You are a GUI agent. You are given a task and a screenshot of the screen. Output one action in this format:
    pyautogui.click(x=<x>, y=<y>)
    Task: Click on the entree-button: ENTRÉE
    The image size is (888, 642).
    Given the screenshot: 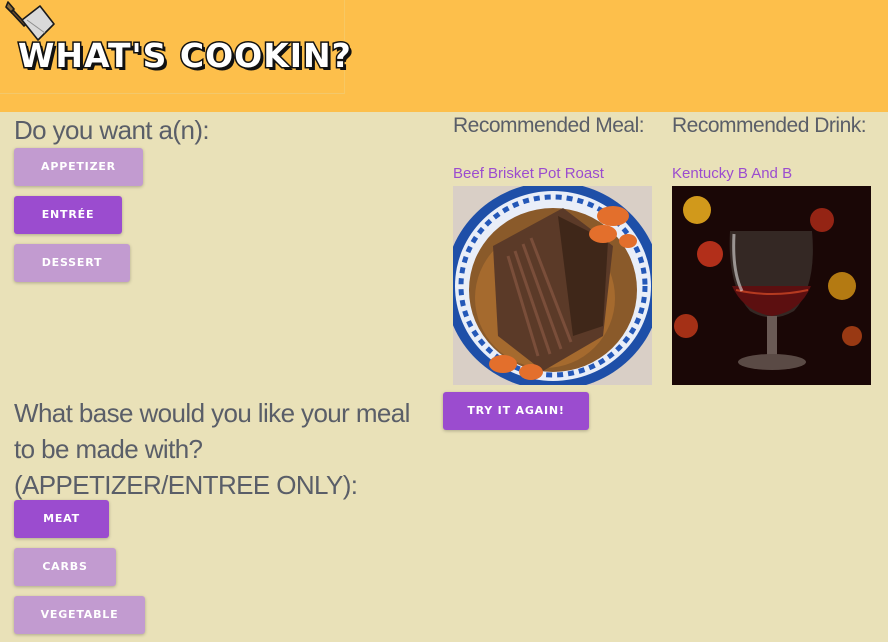 What is the action you would take?
    pyautogui.click(x=68, y=215)
    